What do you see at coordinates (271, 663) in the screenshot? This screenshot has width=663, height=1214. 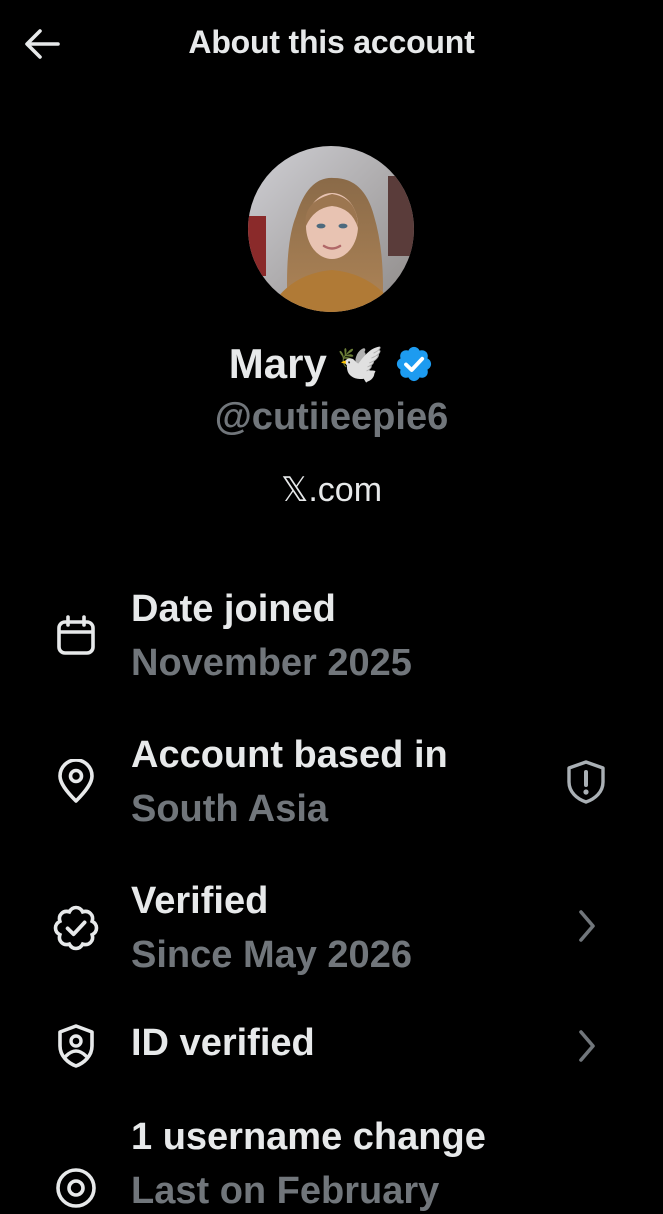 I see `row-subtitle: November 2025` at bounding box center [271, 663].